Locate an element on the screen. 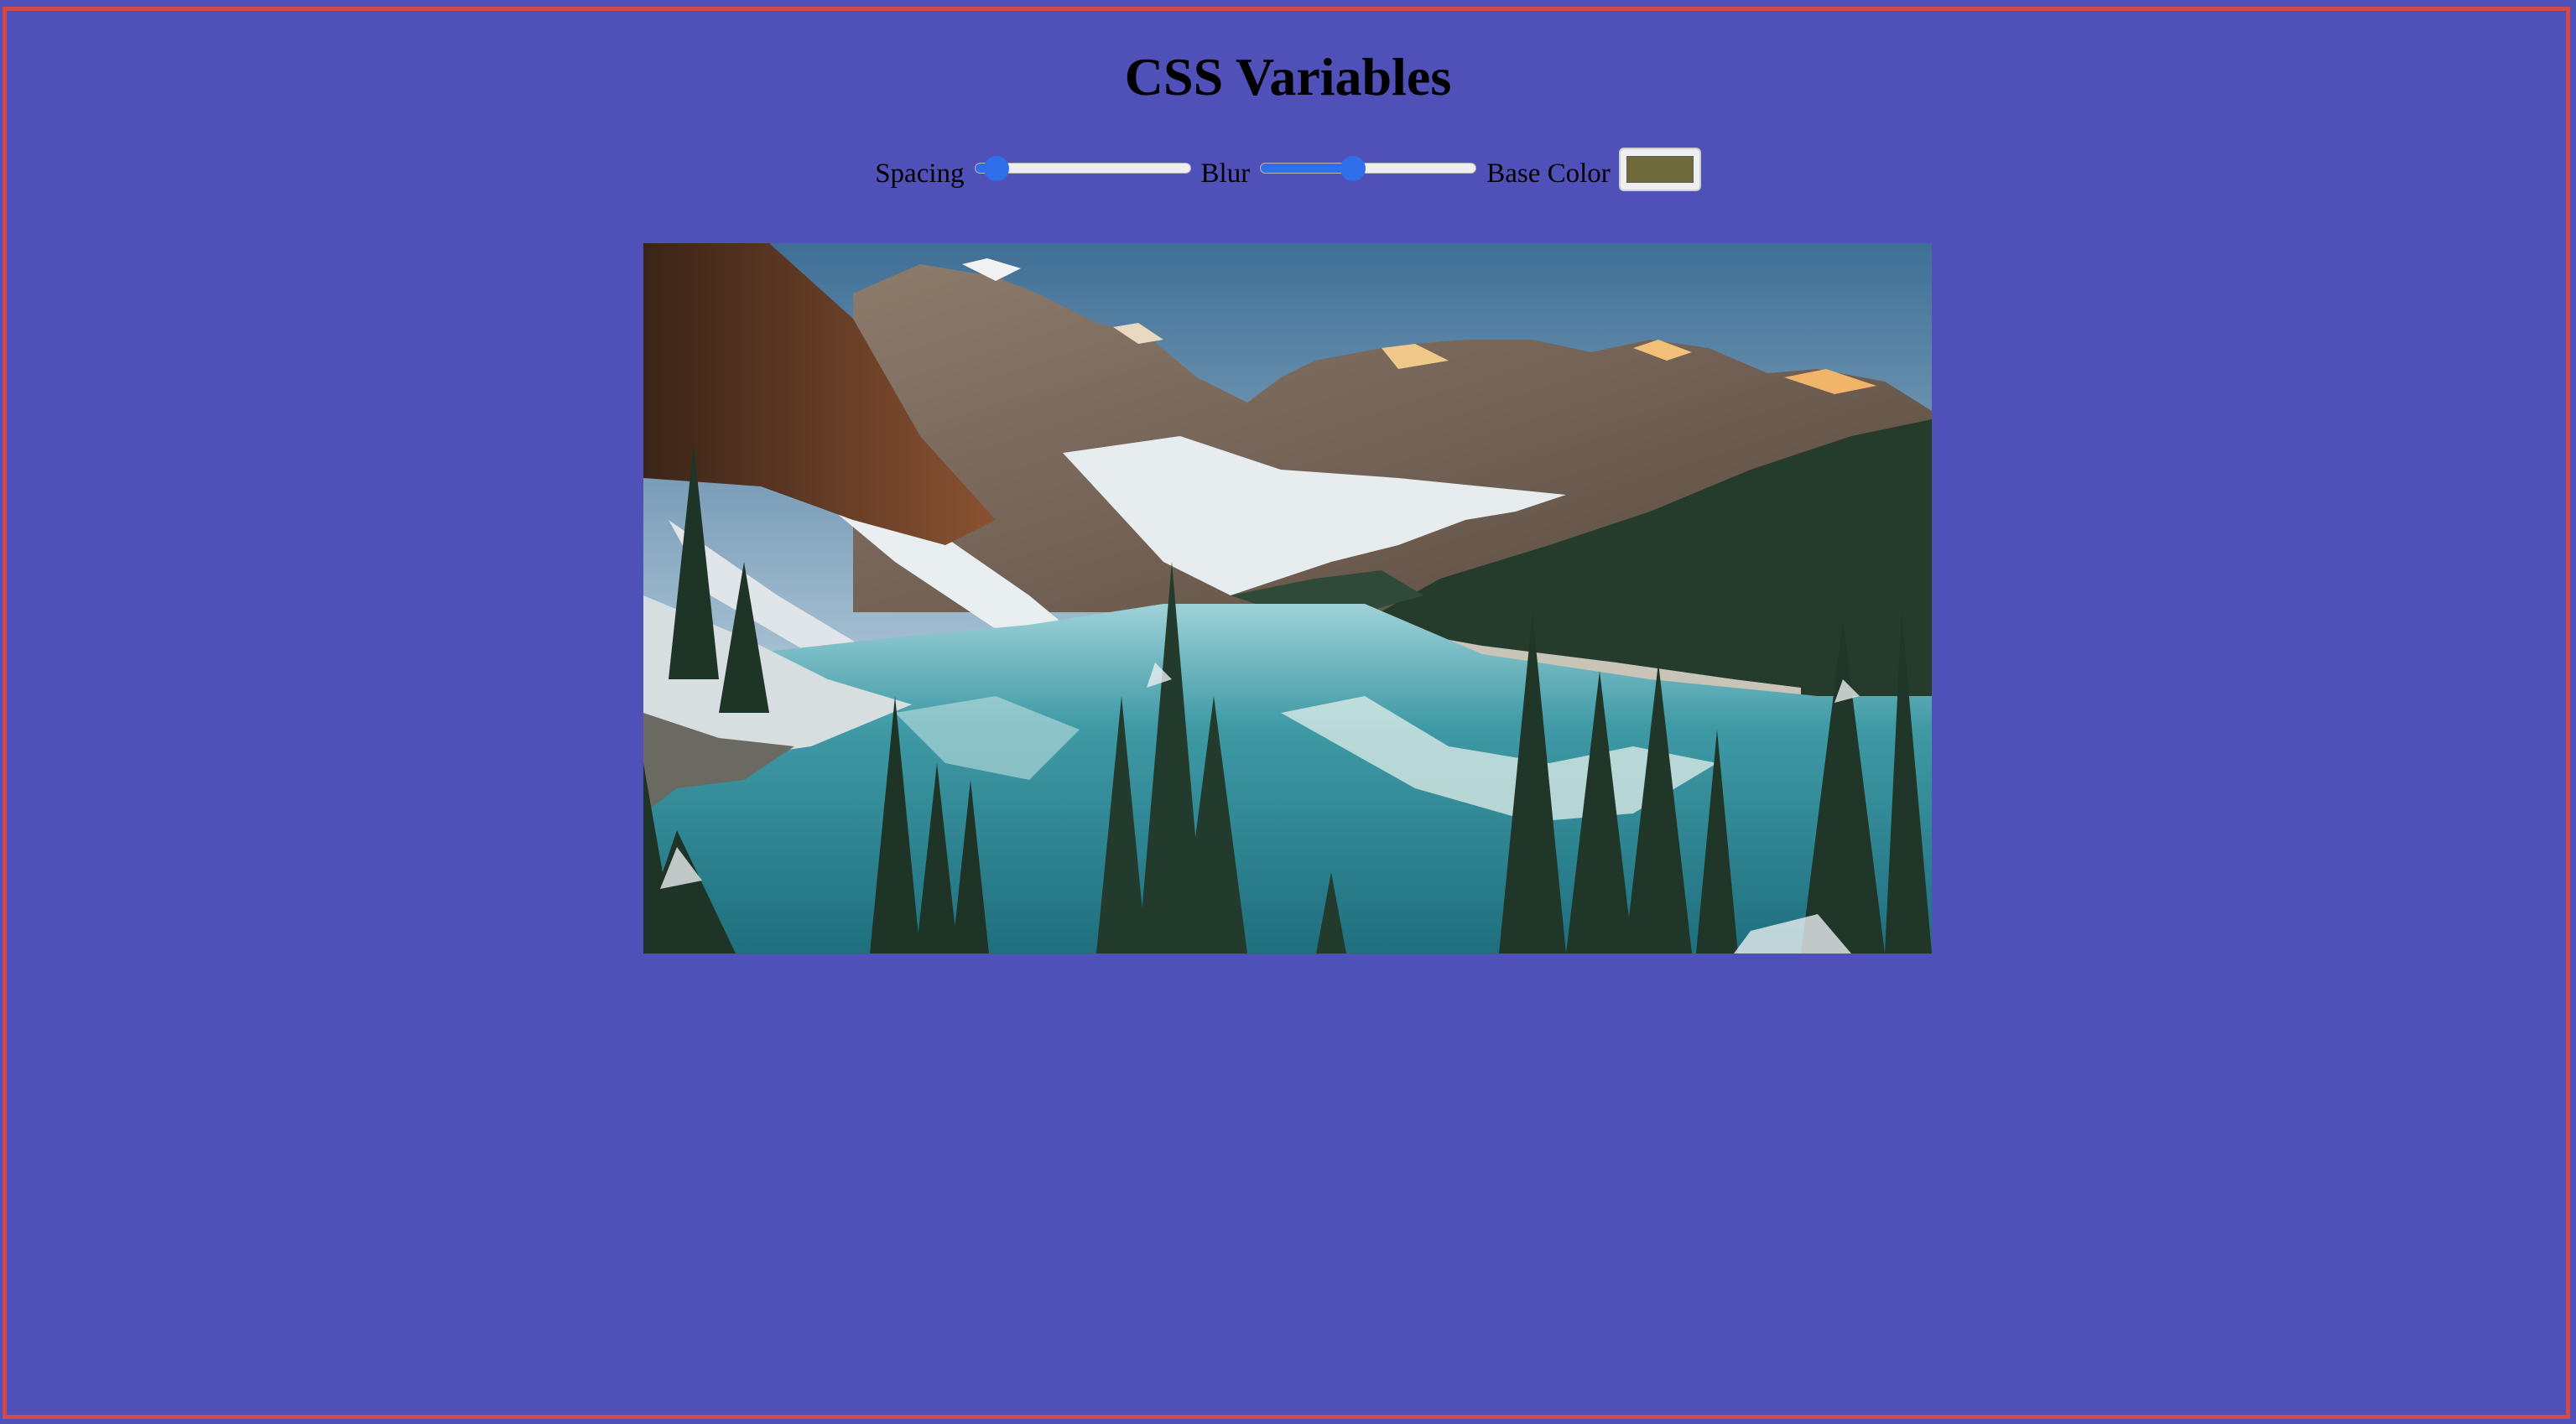  base-color-swatch is located at coordinates (1660, 169).